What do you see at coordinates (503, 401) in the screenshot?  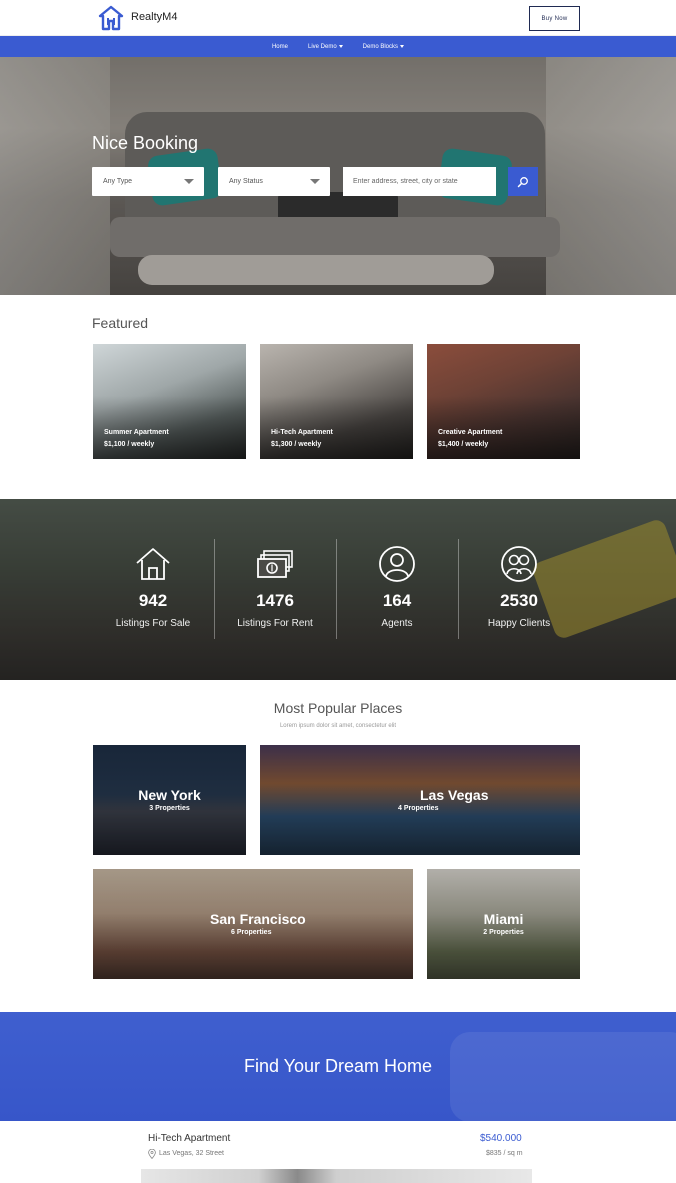 I see `featured-card-creative: Creative Apartment $1,400 / weekly` at bounding box center [503, 401].